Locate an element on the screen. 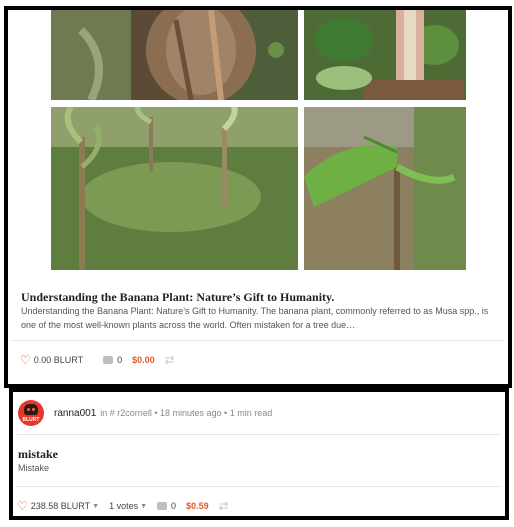 Image resolution: width=514 pixels, height=527 pixels. post-body: Mistake is located at coordinates (33, 468).